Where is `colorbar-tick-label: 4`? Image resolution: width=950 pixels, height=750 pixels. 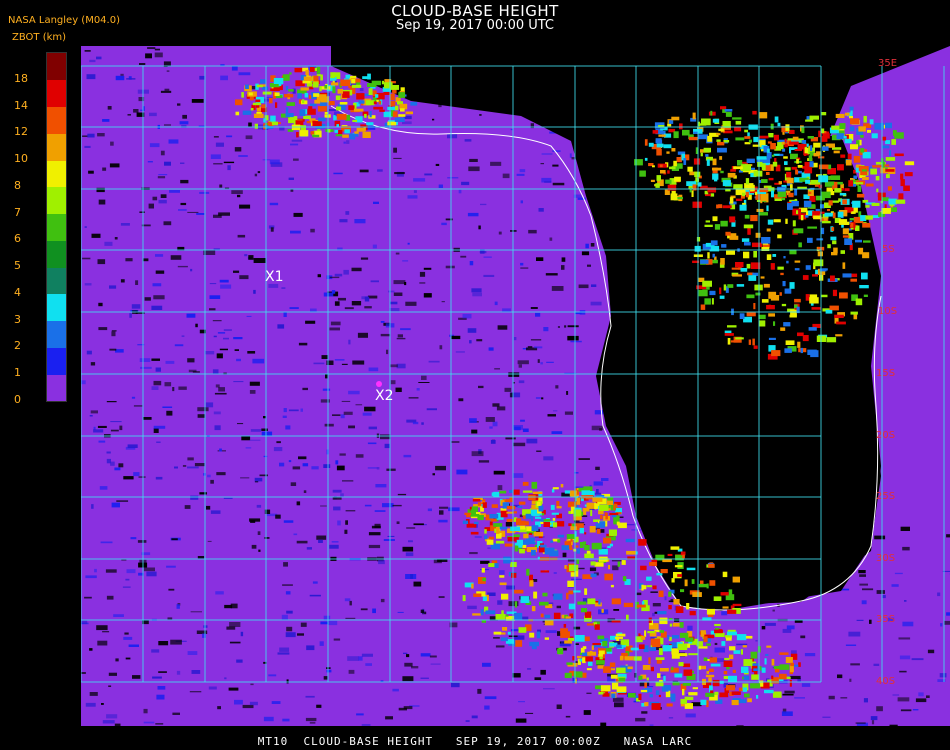 colorbar-tick-label: 4 is located at coordinates (17, 292).